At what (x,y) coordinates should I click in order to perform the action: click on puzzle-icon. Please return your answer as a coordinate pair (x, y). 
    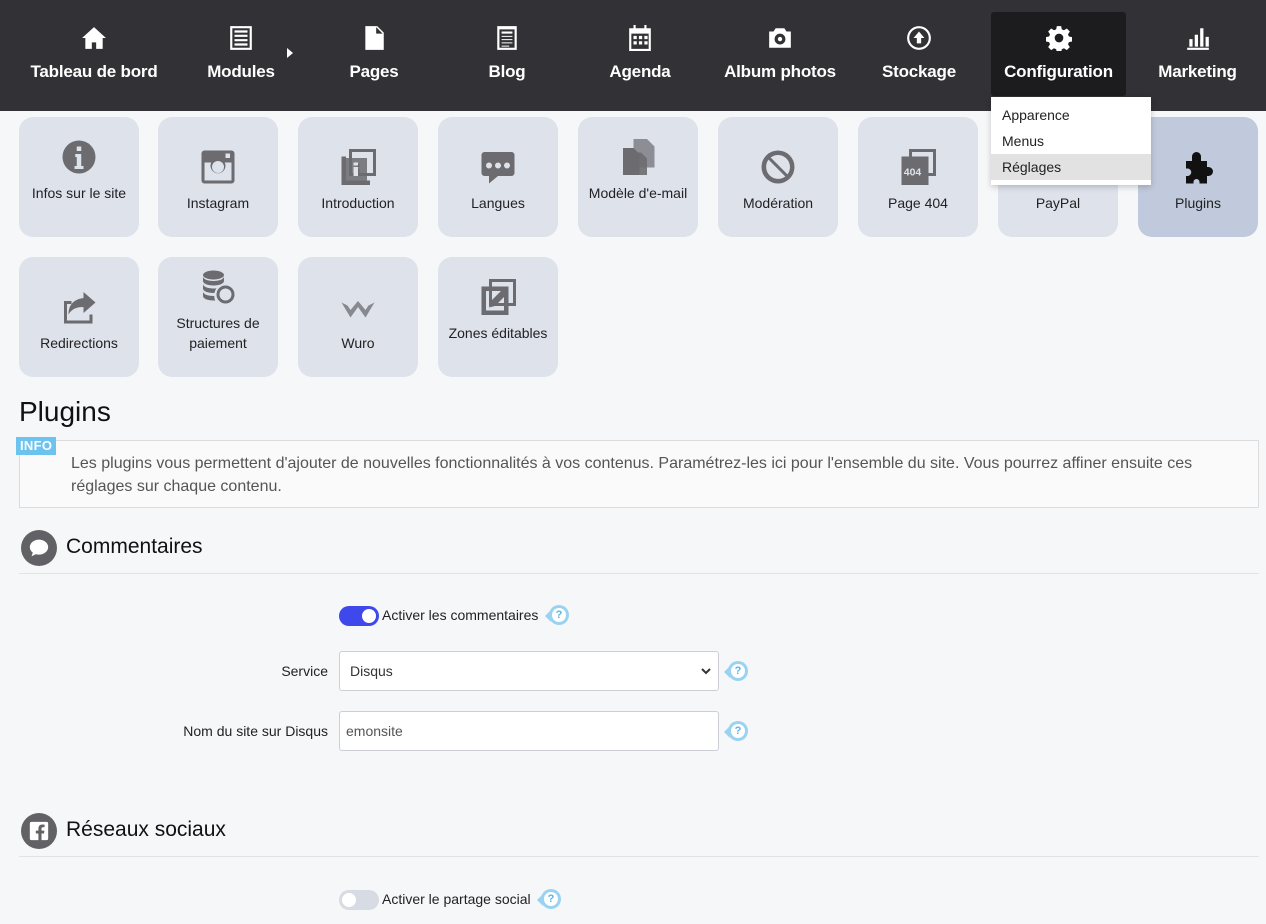
    Looking at the image, I should click on (1198, 167).